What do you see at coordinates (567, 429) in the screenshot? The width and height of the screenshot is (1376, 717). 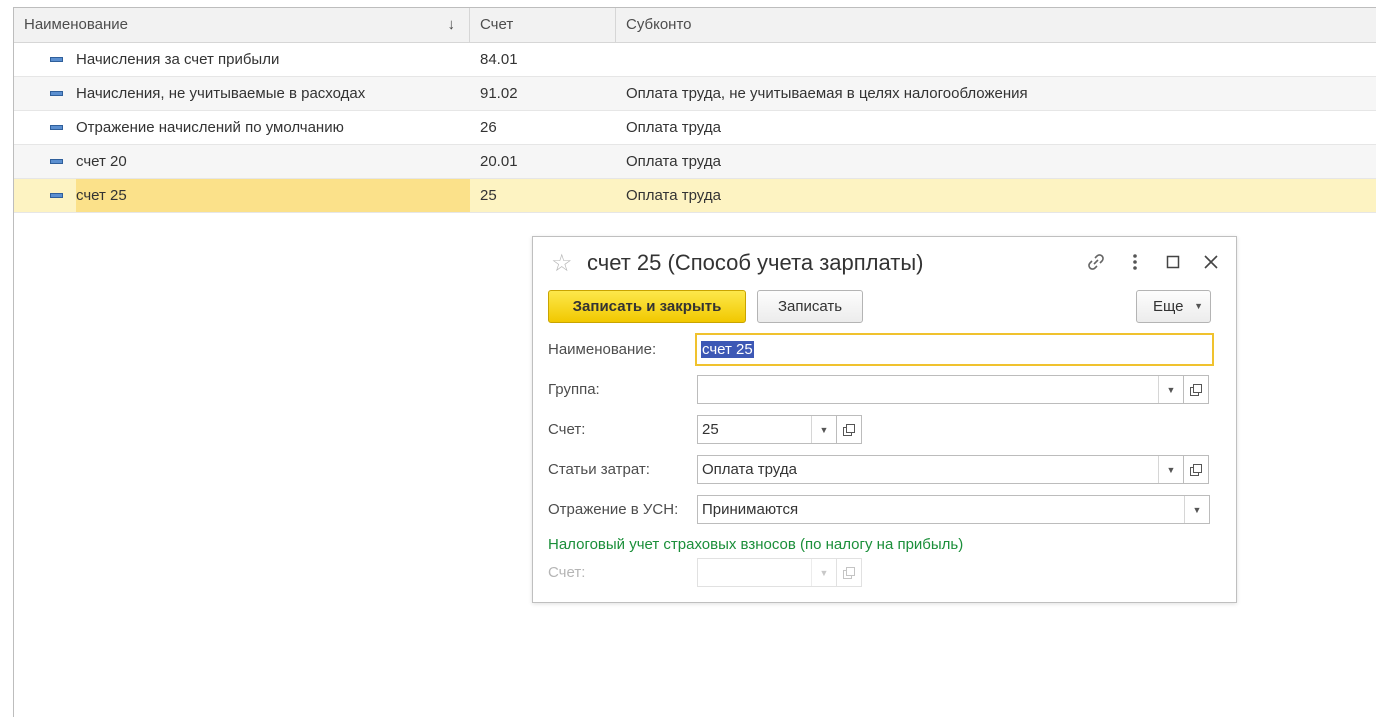 I see `account-label: Счет:` at bounding box center [567, 429].